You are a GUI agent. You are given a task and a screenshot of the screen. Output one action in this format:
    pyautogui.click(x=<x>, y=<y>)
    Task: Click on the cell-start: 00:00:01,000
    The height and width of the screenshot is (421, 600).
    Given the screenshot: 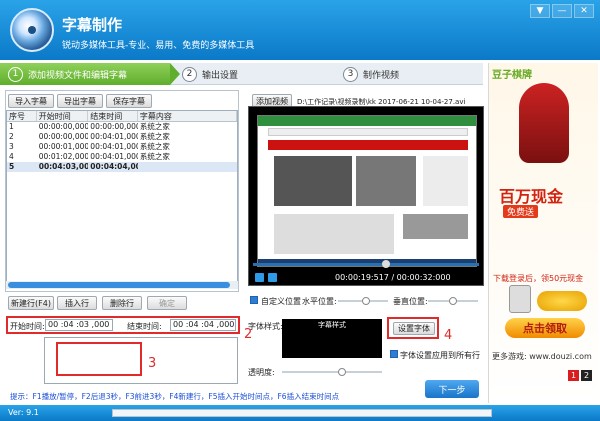 What is the action you would take?
    pyautogui.click(x=63, y=146)
    